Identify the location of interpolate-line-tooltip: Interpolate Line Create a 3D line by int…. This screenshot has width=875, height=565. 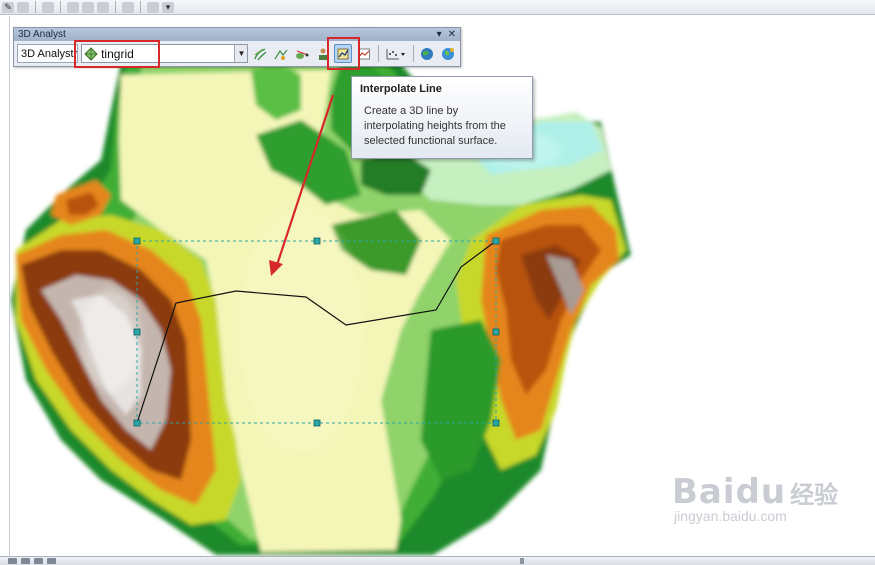
(442, 117).